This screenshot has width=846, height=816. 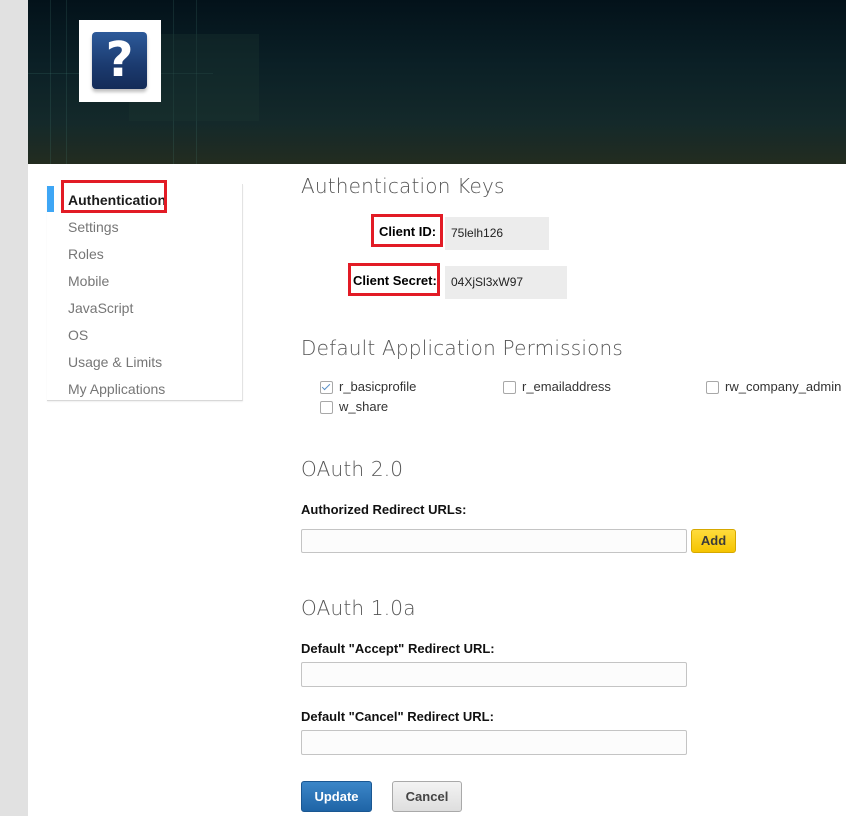 What do you see at coordinates (566, 386) in the screenshot?
I see `permission-label-r-emailaddress: r_emailaddress` at bounding box center [566, 386].